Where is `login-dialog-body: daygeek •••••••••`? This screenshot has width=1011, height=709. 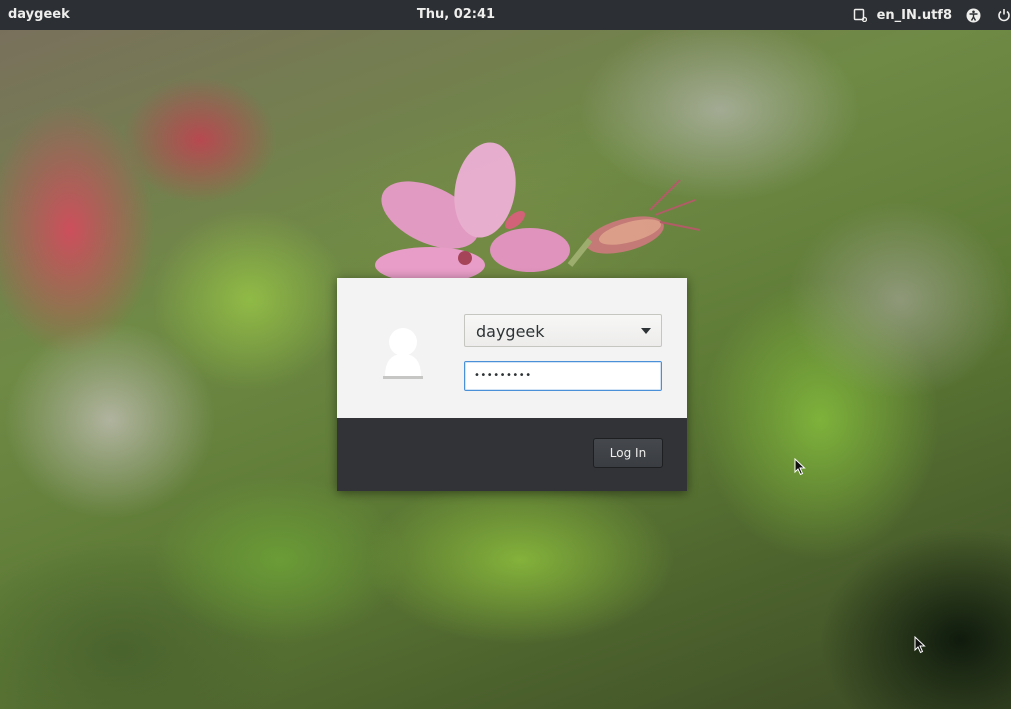
login-dialog-body: daygeek ••••••••• is located at coordinates (512, 348).